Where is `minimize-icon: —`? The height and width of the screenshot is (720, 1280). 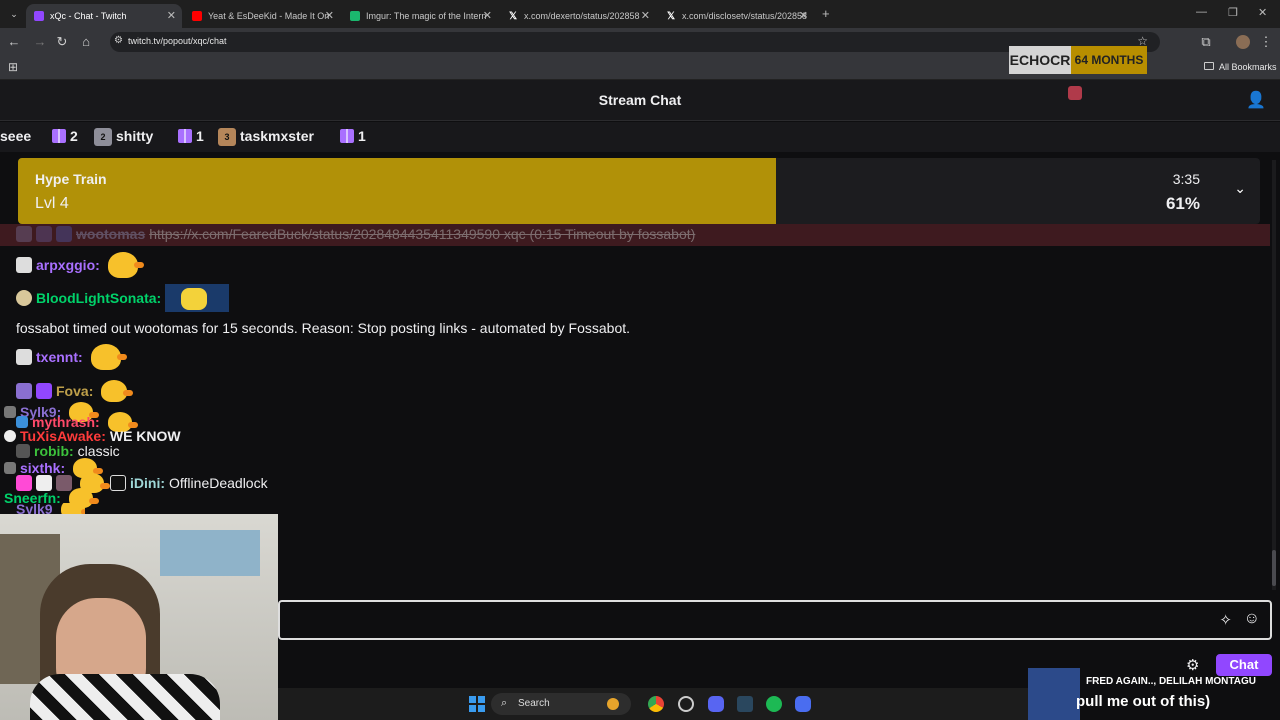 minimize-icon: — is located at coordinates (1201, 12).